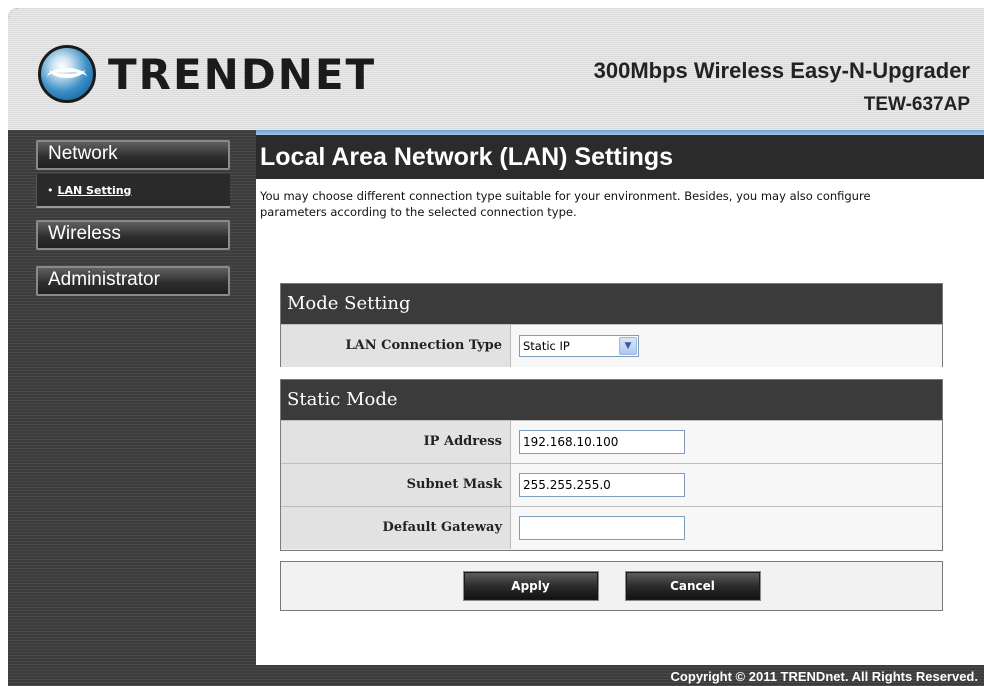 The image size is (984, 686). I want to click on subnet-mask-input, so click(602, 485).